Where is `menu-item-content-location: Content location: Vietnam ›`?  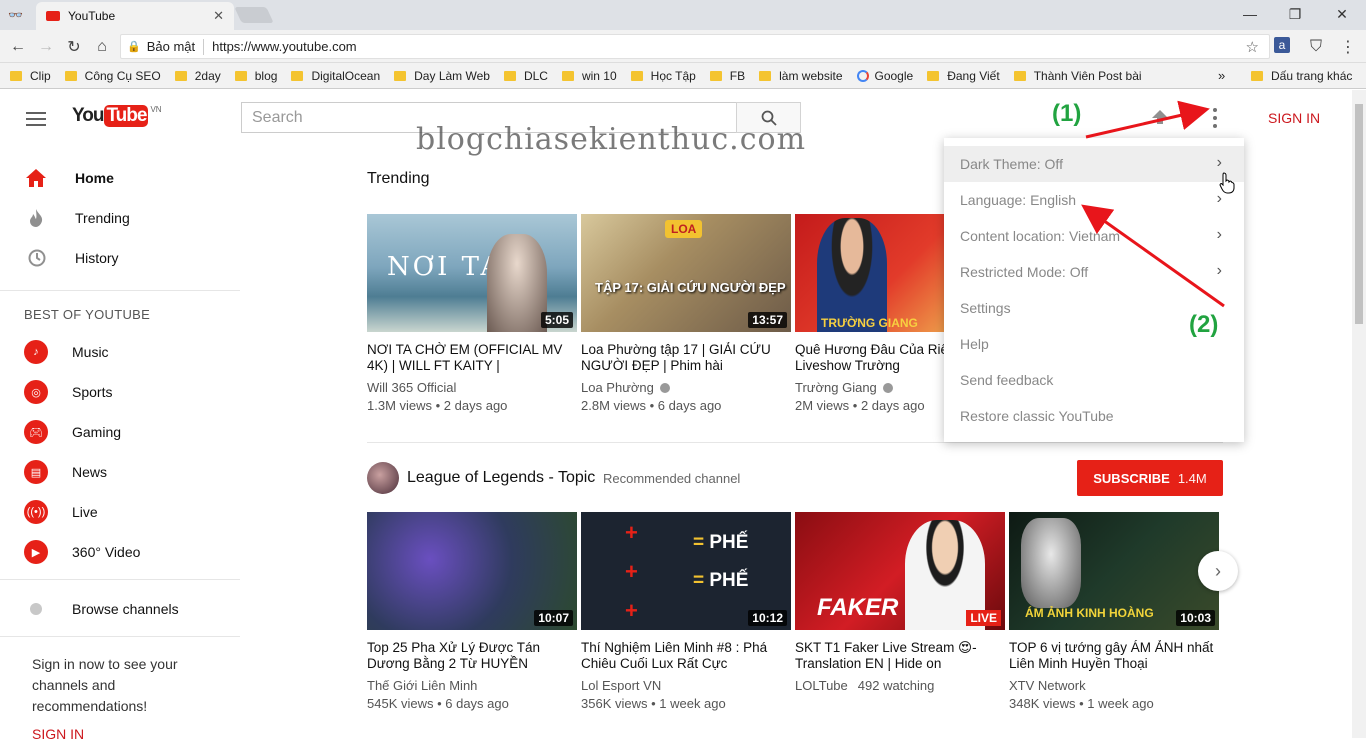 menu-item-content-location: Content location: Vietnam › is located at coordinates (1094, 236).